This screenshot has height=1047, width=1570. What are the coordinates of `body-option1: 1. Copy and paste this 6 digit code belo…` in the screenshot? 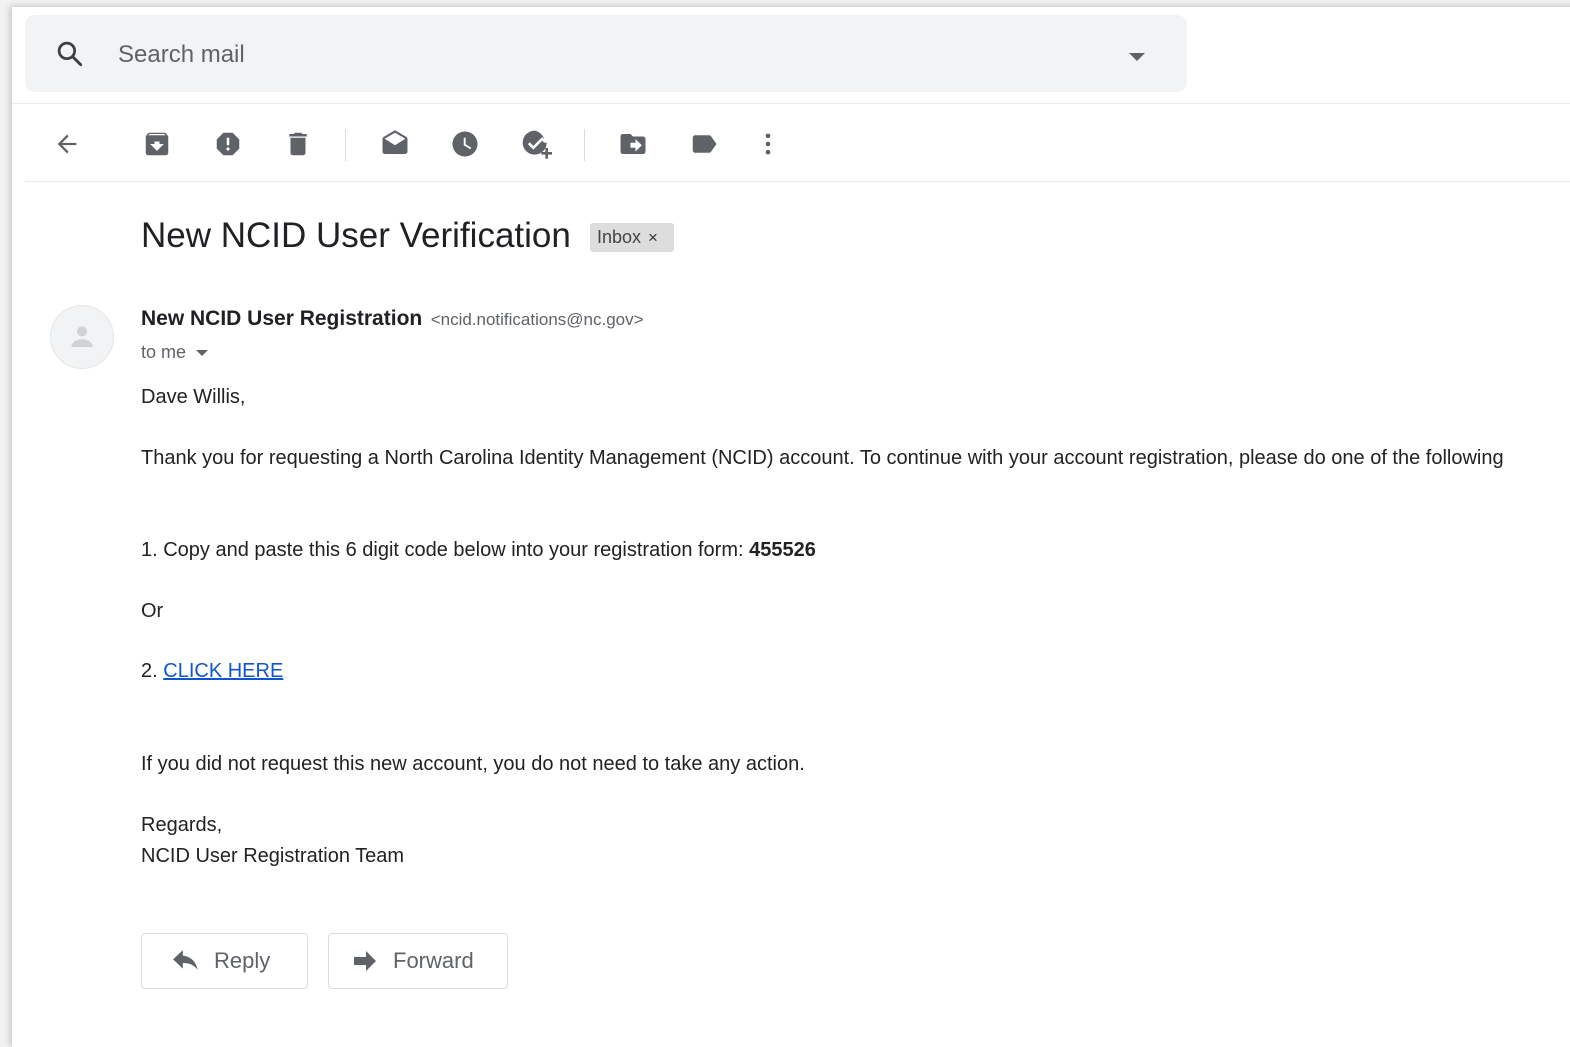 It's located at (478, 550).